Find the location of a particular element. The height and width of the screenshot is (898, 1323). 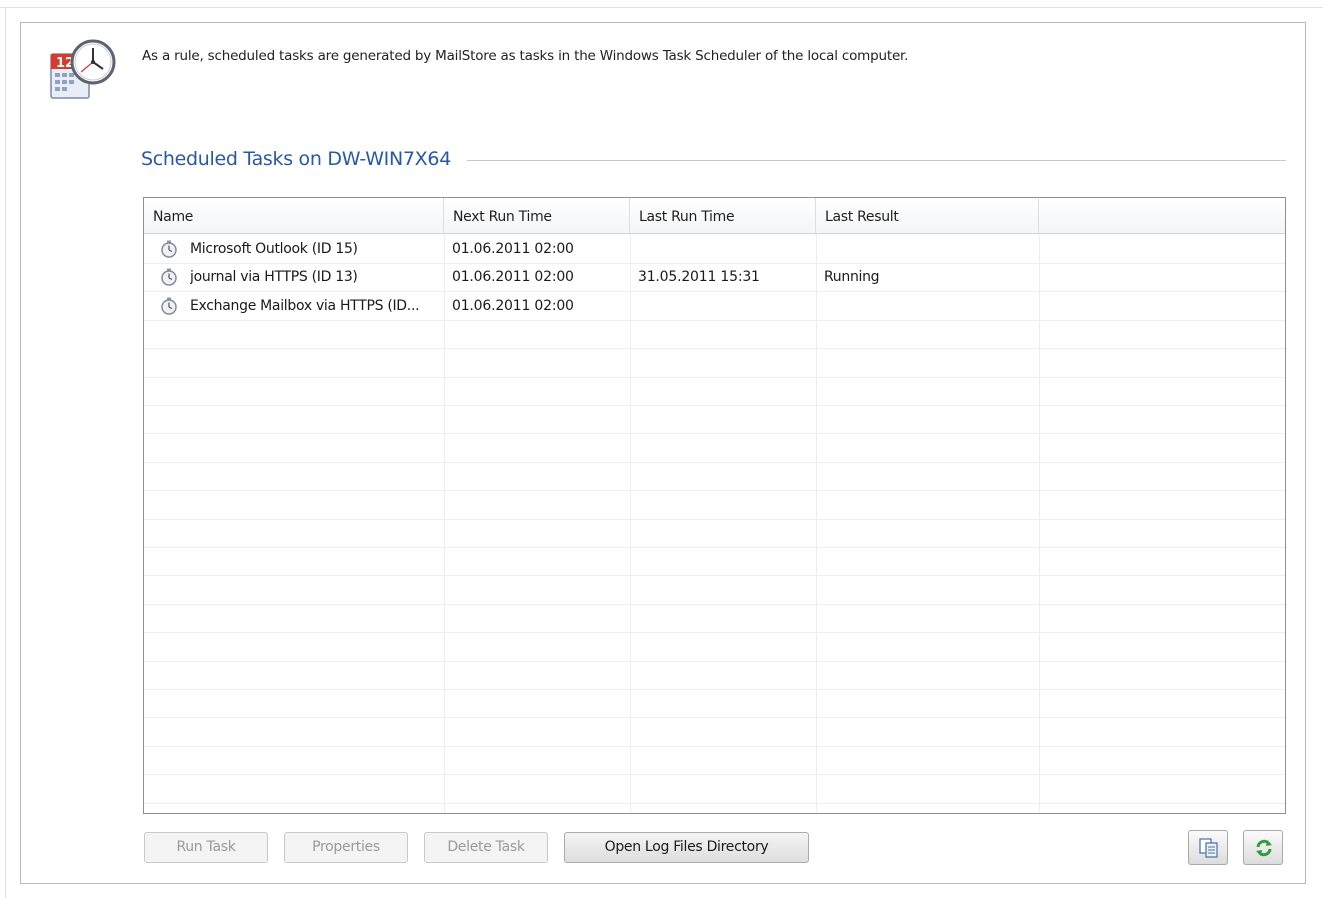

delete-task-button: Delete Task is located at coordinates (486, 847).